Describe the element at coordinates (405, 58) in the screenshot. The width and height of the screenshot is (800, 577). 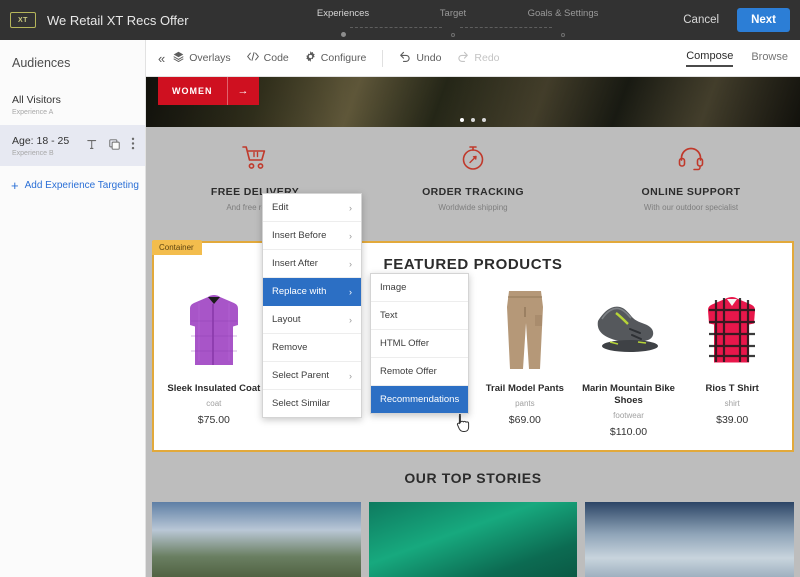
I see `undo-icon` at that location.